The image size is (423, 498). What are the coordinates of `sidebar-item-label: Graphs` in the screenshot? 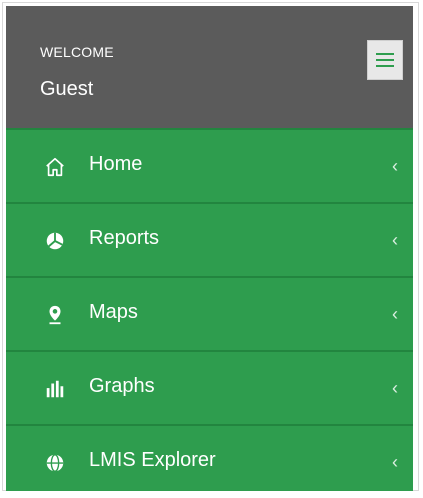 It's located at (122, 386).